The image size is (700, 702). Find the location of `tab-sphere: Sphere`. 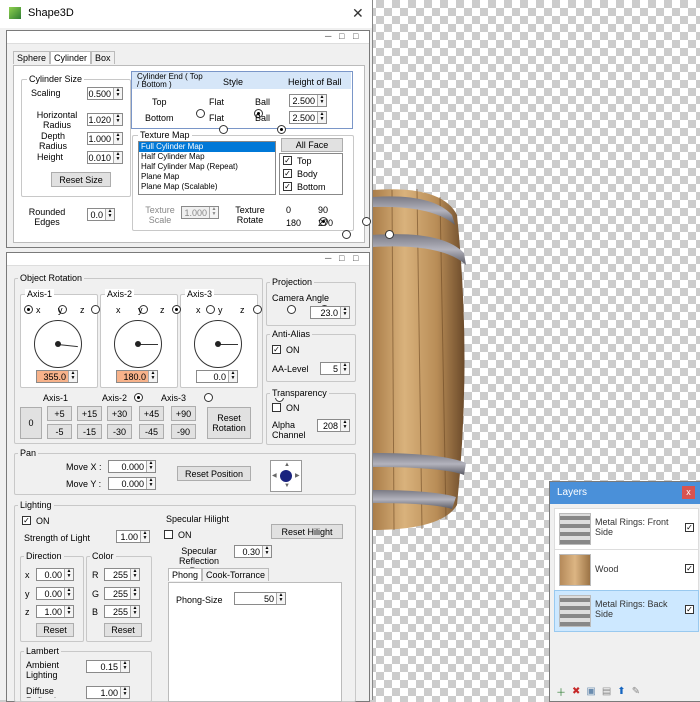

tab-sphere: Sphere is located at coordinates (32, 57).